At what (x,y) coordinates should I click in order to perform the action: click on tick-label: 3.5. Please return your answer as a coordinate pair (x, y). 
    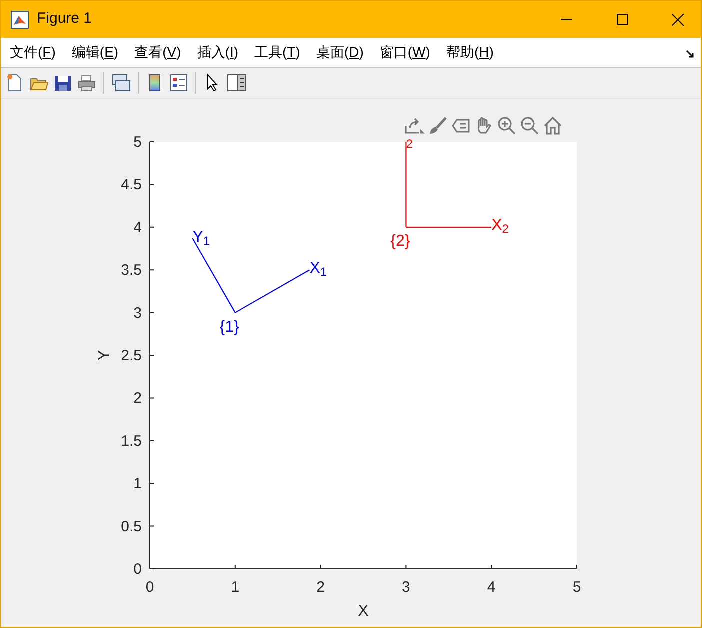
    Looking at the image, I should click on (131, 271).